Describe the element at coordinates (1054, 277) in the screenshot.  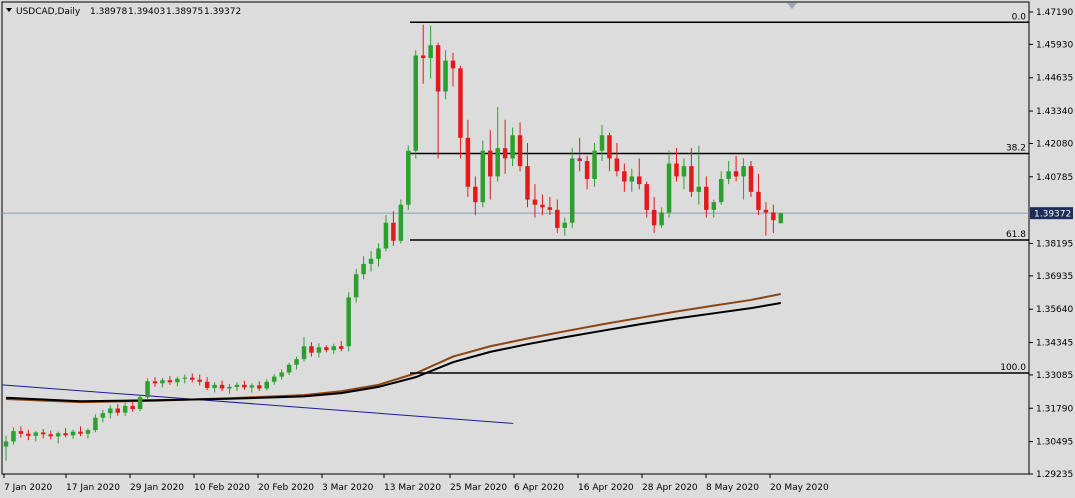
I see `y-tick-label: 1.36935` at that location.